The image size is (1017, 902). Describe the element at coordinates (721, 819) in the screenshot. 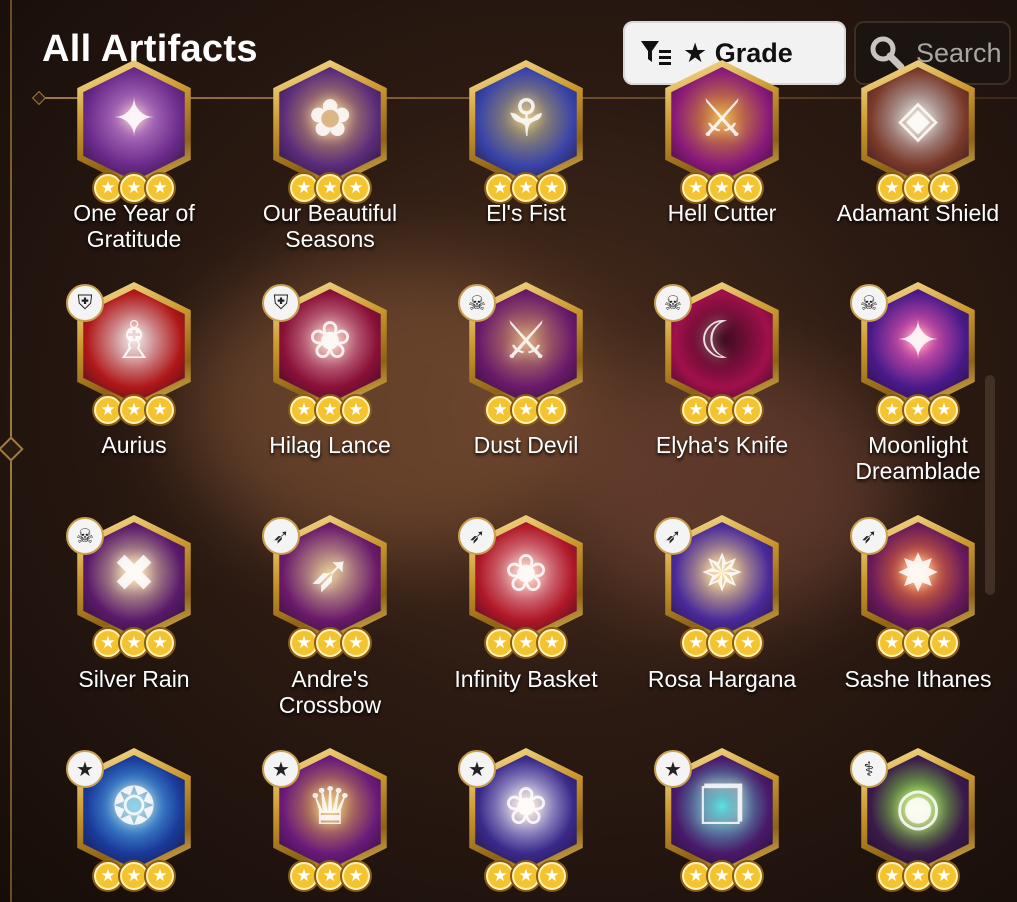

I see `artifact-icon: ❐ ★ ★ ★ ★` at that location.